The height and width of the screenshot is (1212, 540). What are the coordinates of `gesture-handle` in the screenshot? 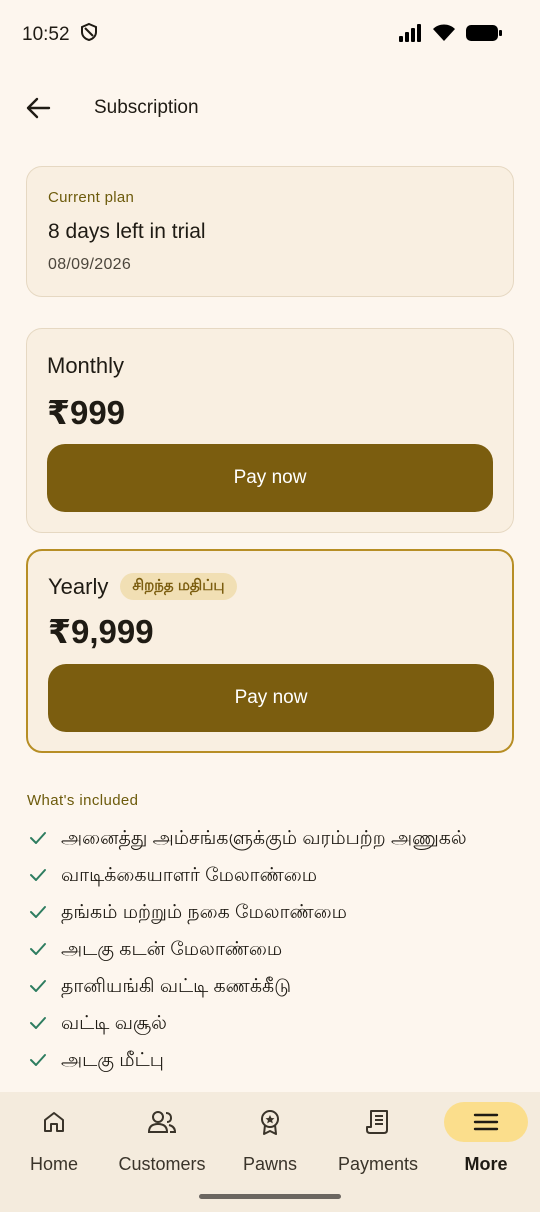 It's located at (270, 1196).